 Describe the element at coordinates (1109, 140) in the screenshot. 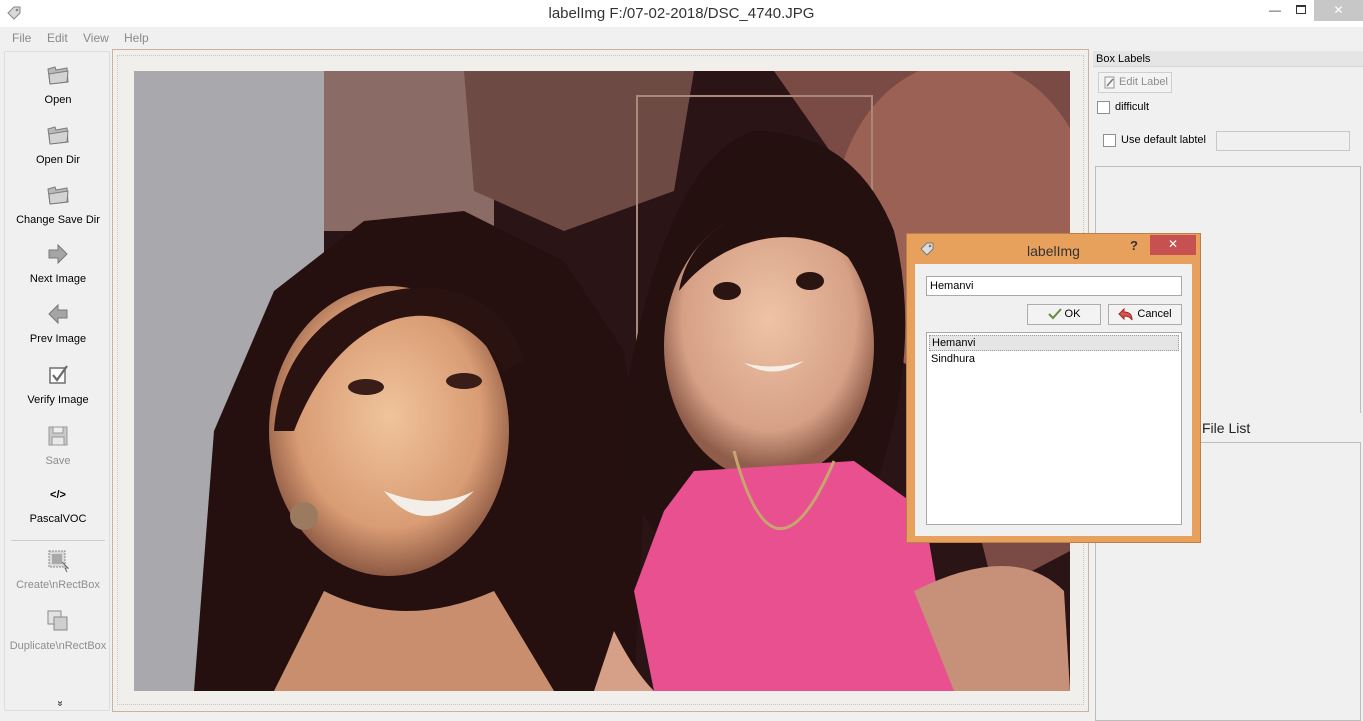

I see `use-default-label-checkbox` at that location.